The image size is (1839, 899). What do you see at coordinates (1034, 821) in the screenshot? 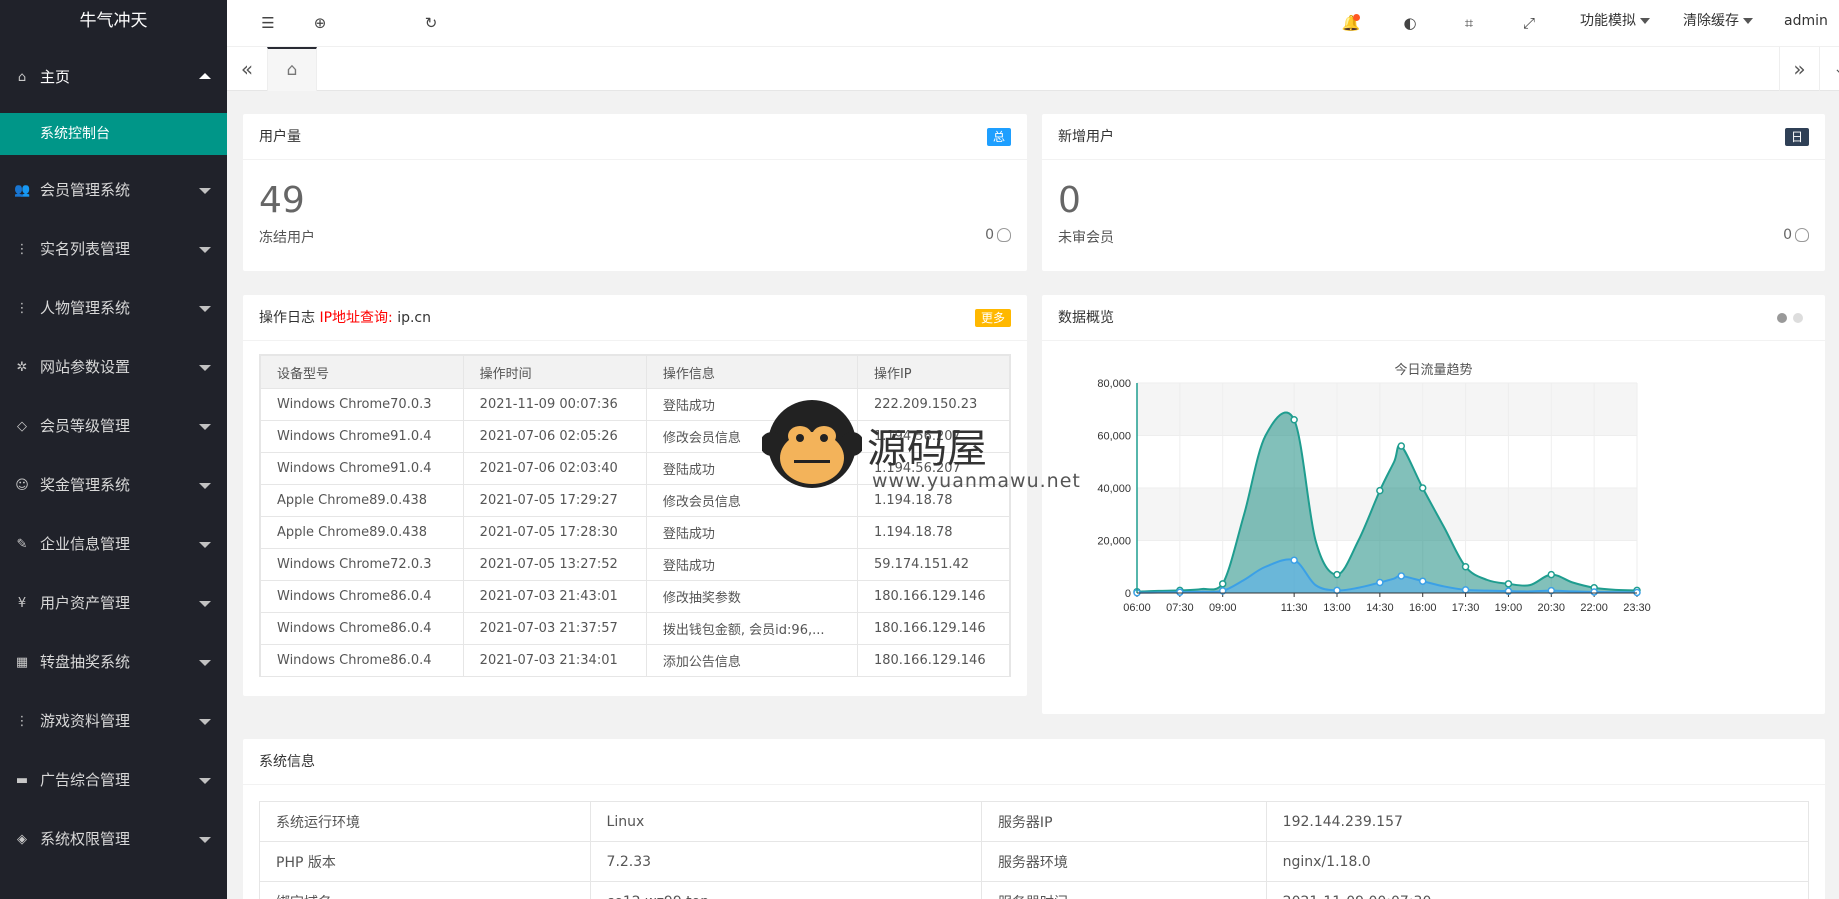
I see `table-row: 系统运行环境 Linux 服务器IP 192.144.239.157` at bounding box center [1034, 821].